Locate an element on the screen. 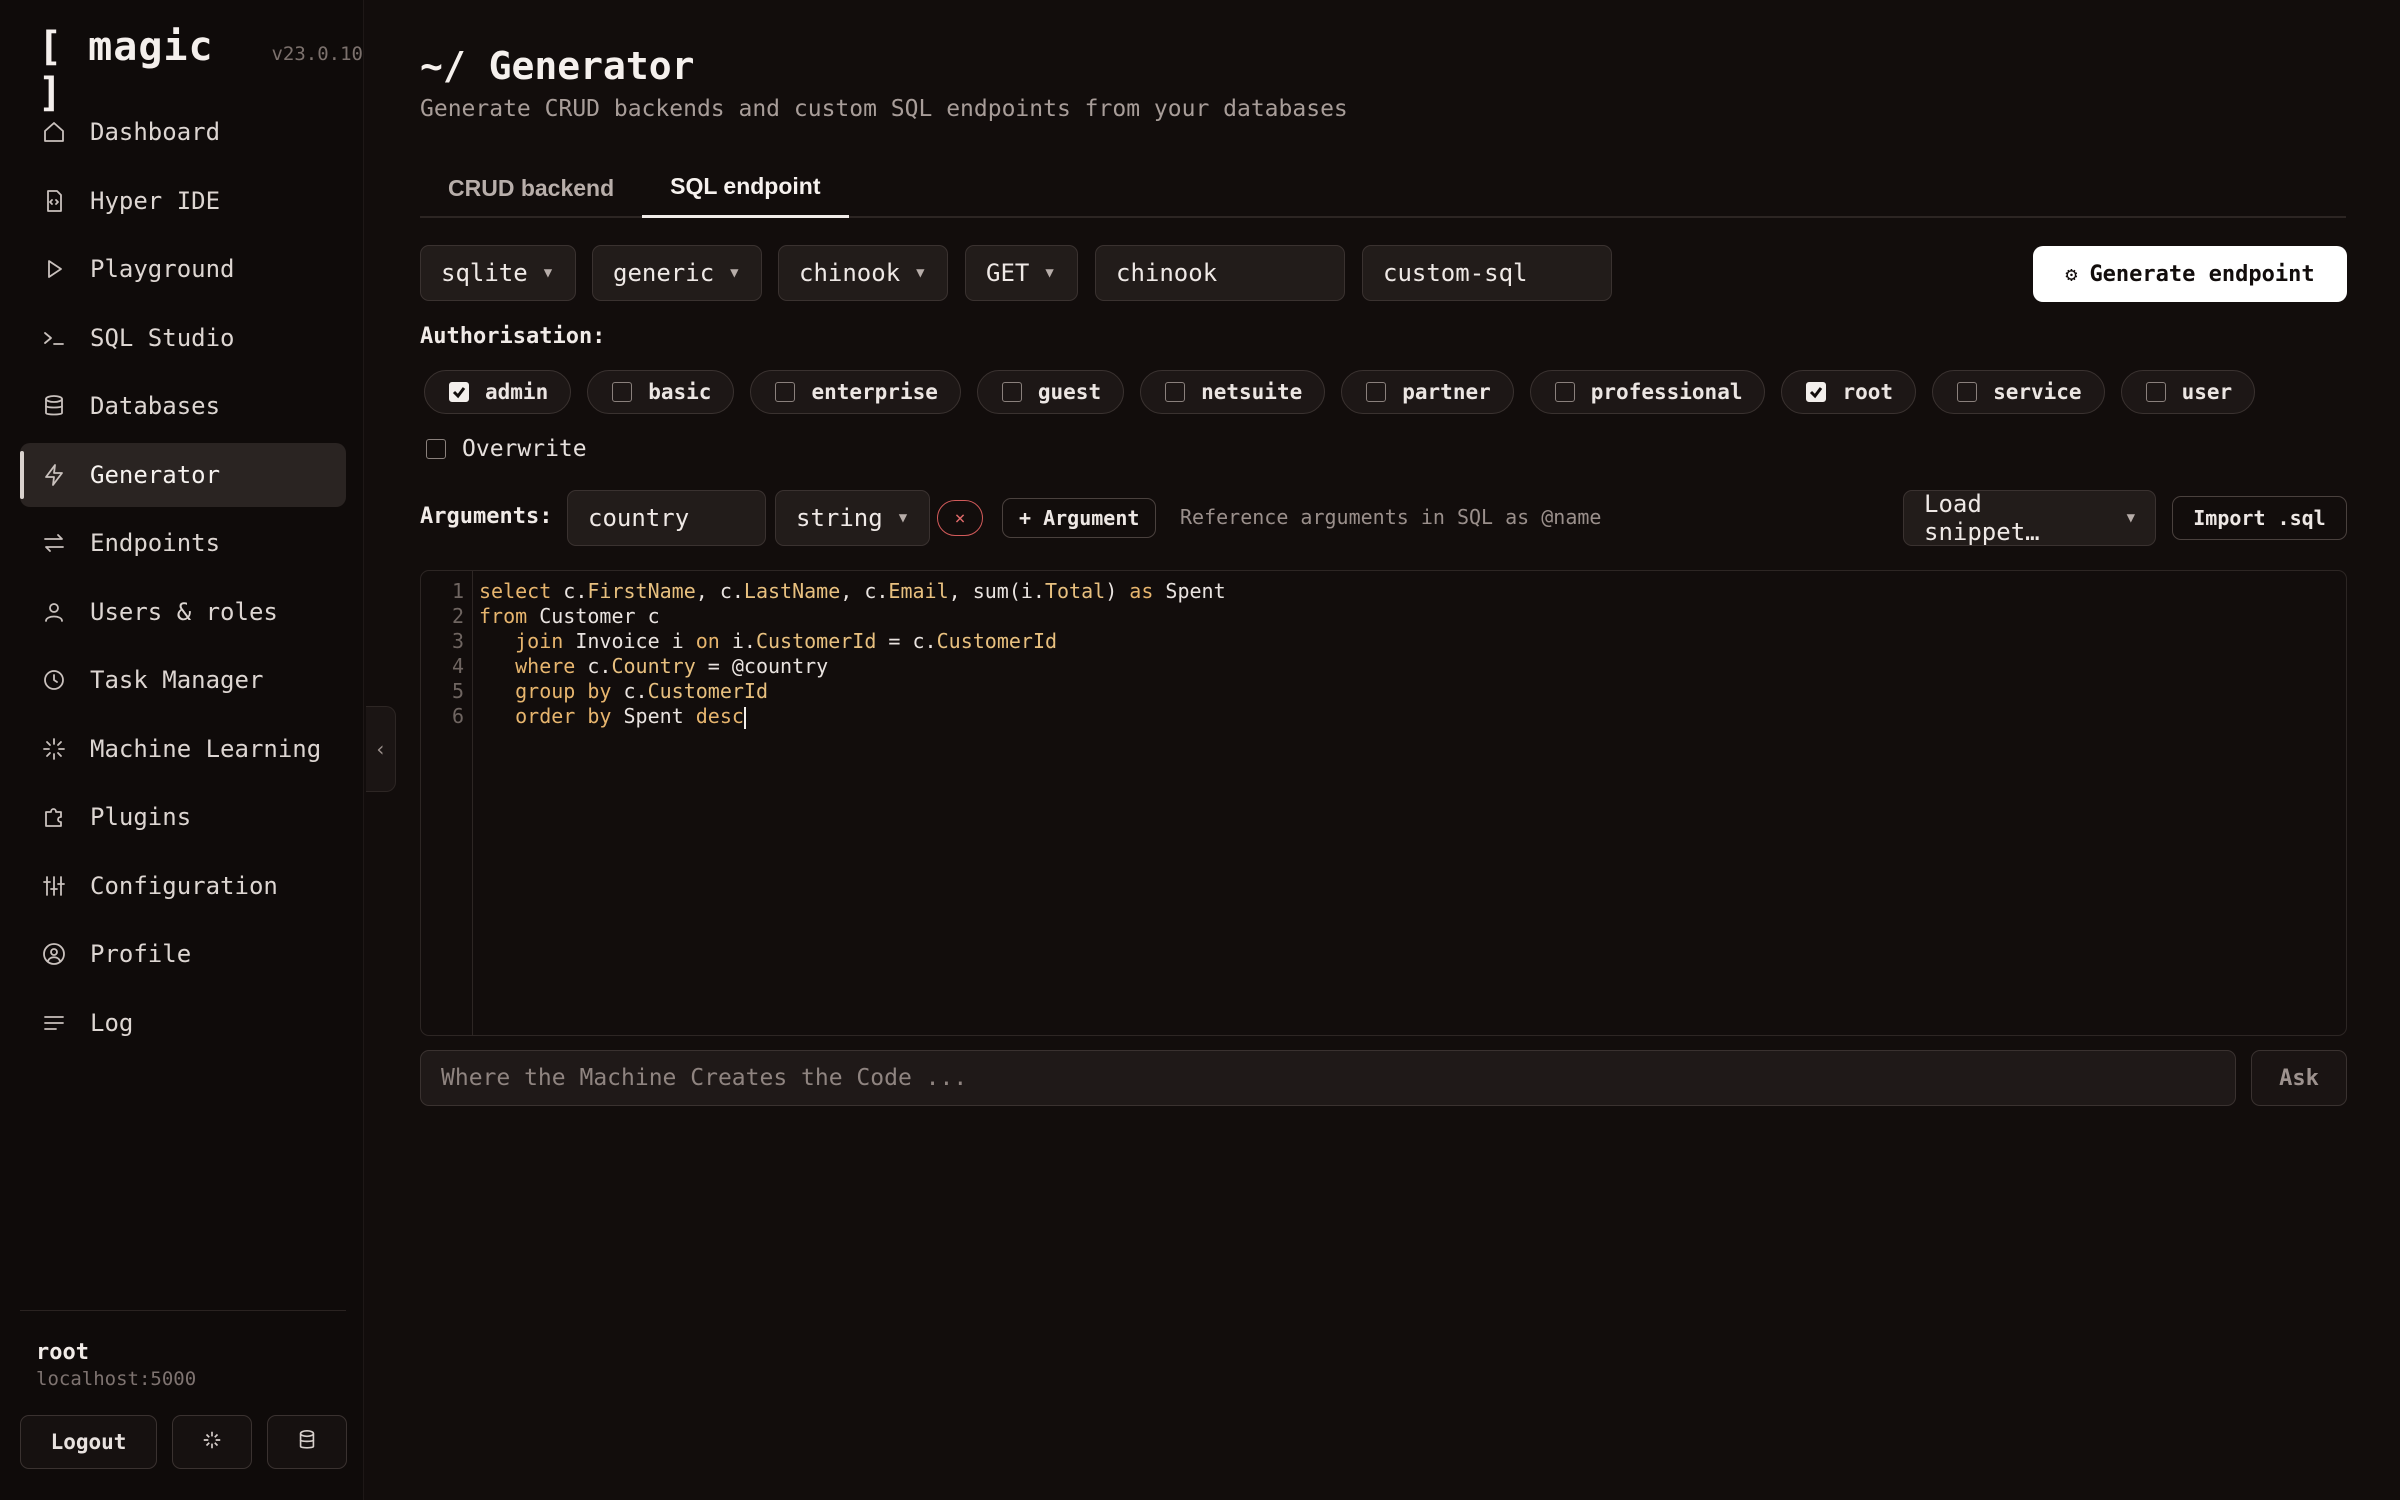 Image resolution: width=2400 pixels, height=1500 pixels. sidebar-item-label: Users & roles is located at coordinates (184, 611).